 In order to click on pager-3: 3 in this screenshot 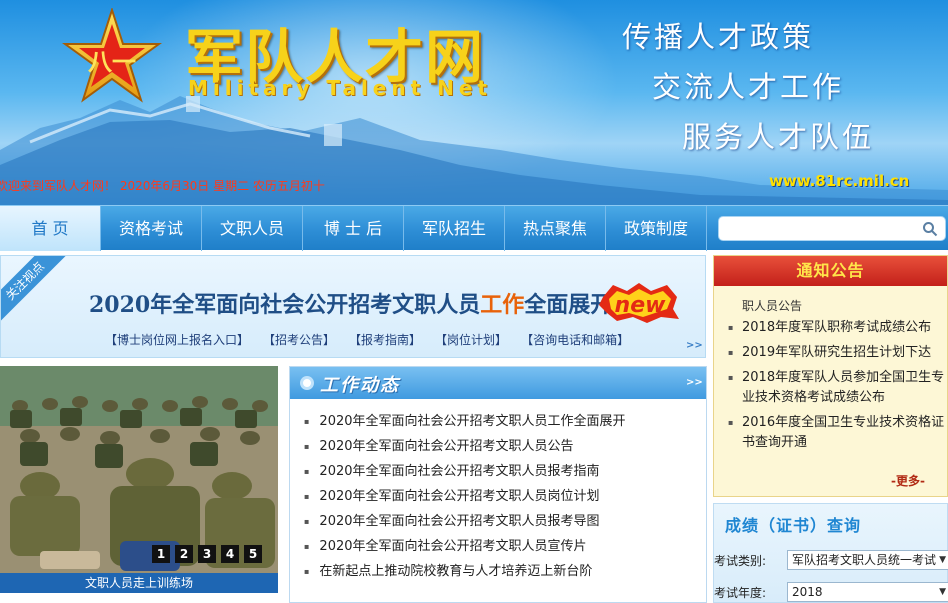, I will do `click(207, 554)`.